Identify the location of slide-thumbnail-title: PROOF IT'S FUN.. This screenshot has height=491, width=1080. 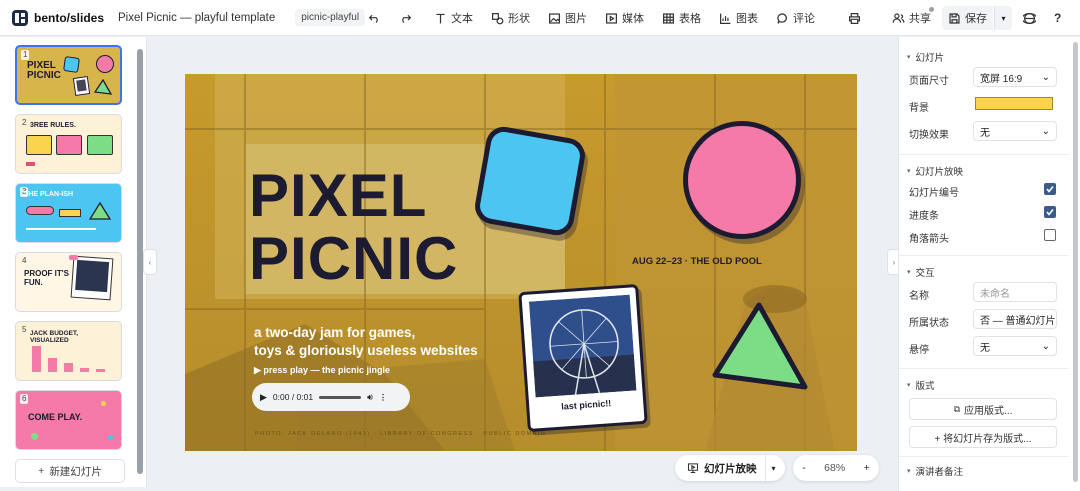
(47, 278).